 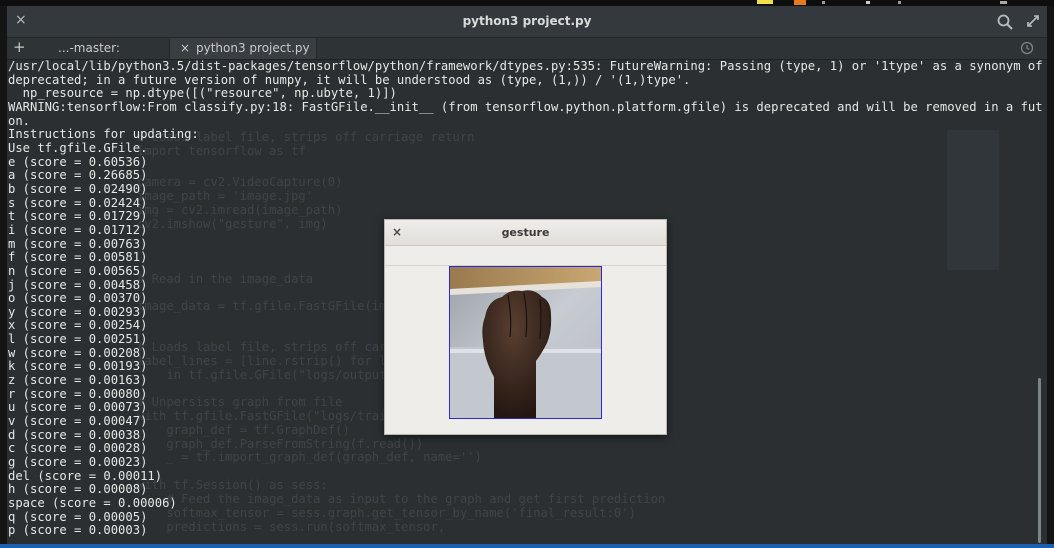 What do you see at coordinates (19, 47) in the screenshot?
I see `plus-icon: +` at bounding box center [19, 47].